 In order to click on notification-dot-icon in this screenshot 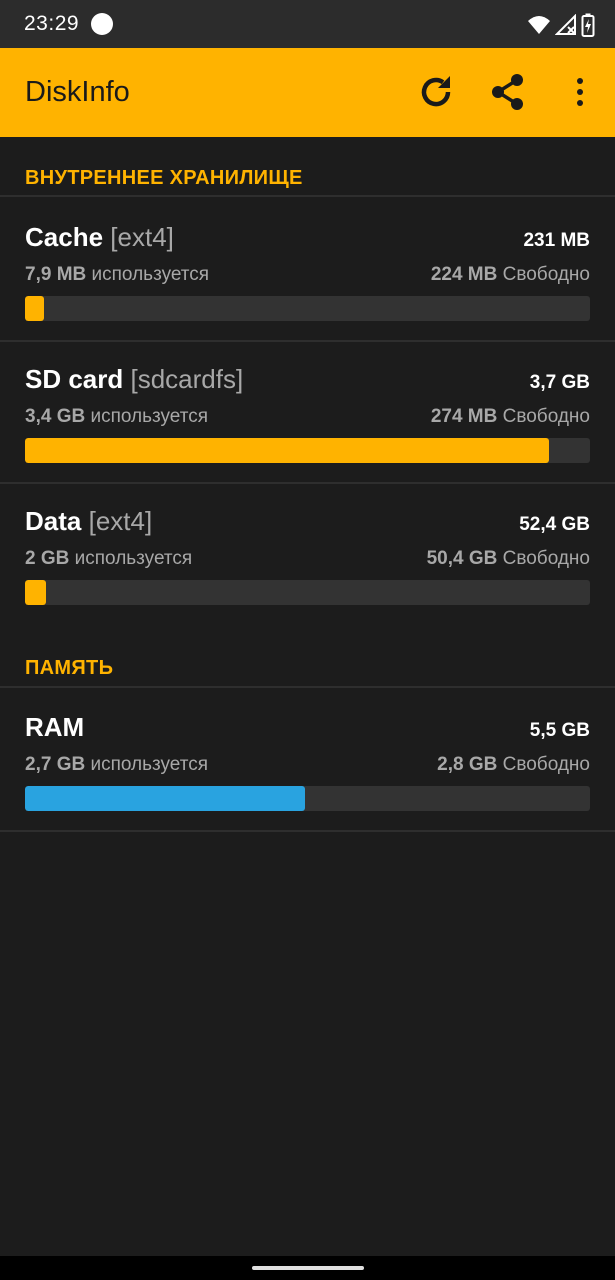, I will do `click(102, 24)`.